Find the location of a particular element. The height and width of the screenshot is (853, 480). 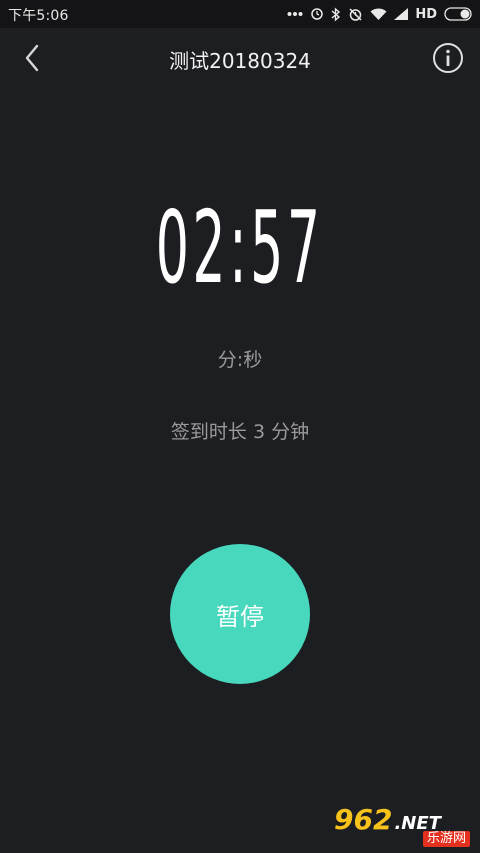

sync-icon is located at coordinates (317, 14).